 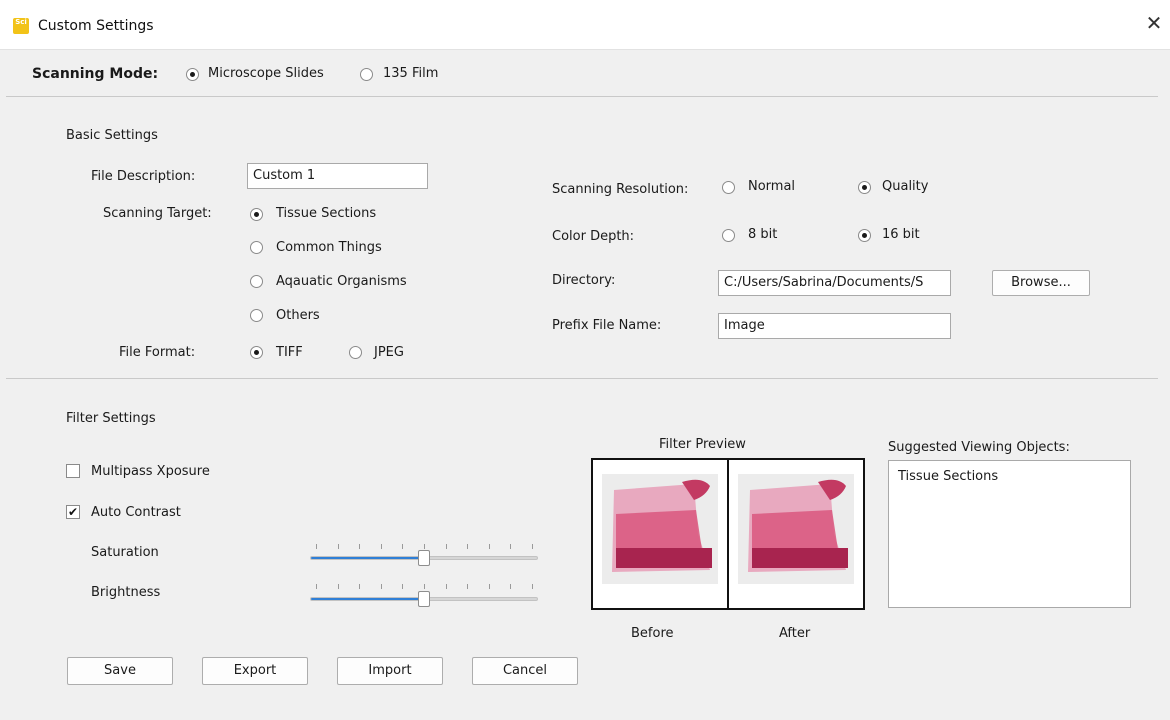 I want to click on file-description-input: Custom 1, so click(x=337, y=176).